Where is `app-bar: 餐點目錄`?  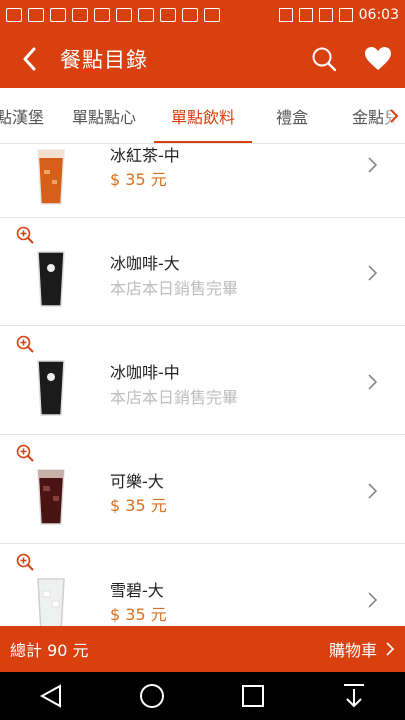 app-bar: 餐點目錄 is located at coordinates (202, 59).